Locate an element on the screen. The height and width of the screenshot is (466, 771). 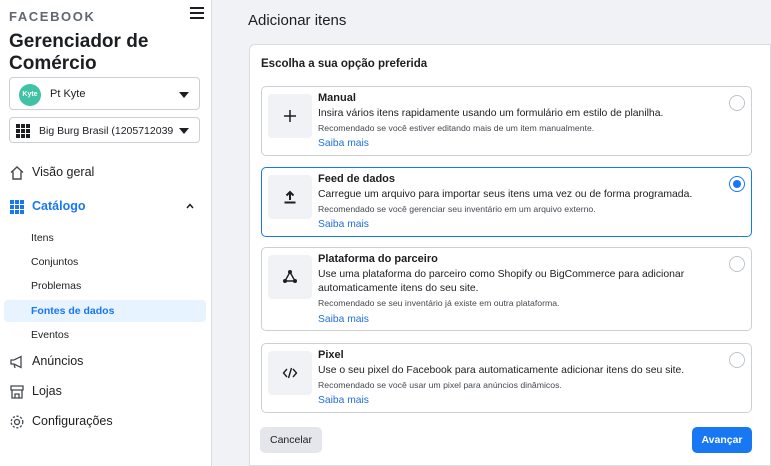
megaphone-icon is located at coordinates (16, 362).